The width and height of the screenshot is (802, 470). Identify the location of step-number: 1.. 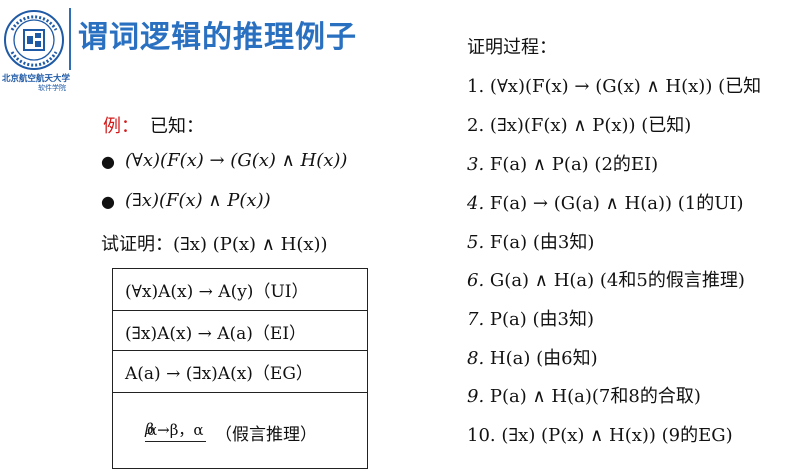
(476, 86).